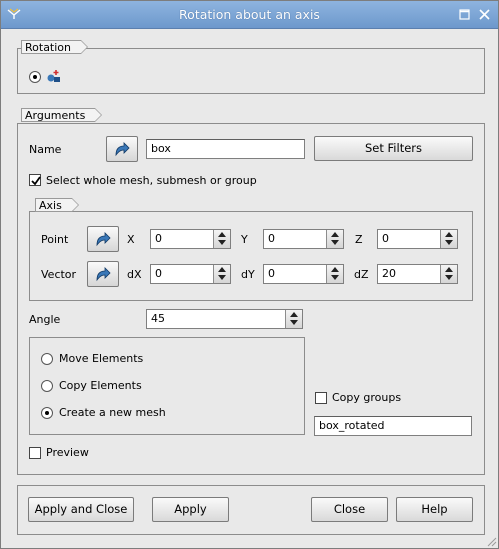 The image size is (499, 549). What do you see at coordinates (134, 274) in the screenshot?
I see `dx-label: dX` at bounding box center [134, 274].